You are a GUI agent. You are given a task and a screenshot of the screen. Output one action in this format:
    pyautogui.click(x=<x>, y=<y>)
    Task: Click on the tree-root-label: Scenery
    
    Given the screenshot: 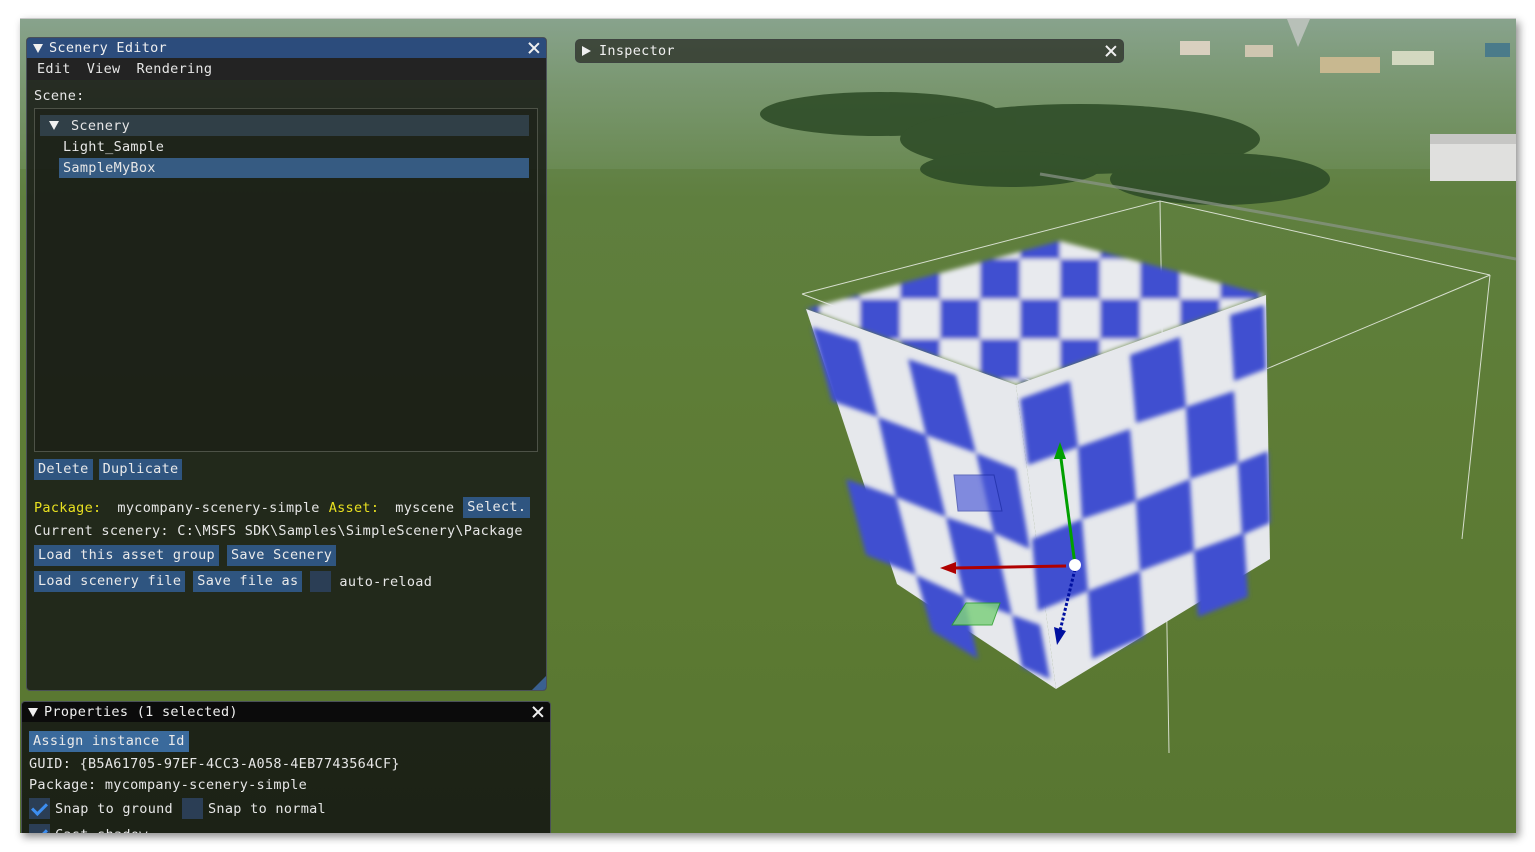 What is the action you would take?
    pyautogui.click(x=100, y=125)
    